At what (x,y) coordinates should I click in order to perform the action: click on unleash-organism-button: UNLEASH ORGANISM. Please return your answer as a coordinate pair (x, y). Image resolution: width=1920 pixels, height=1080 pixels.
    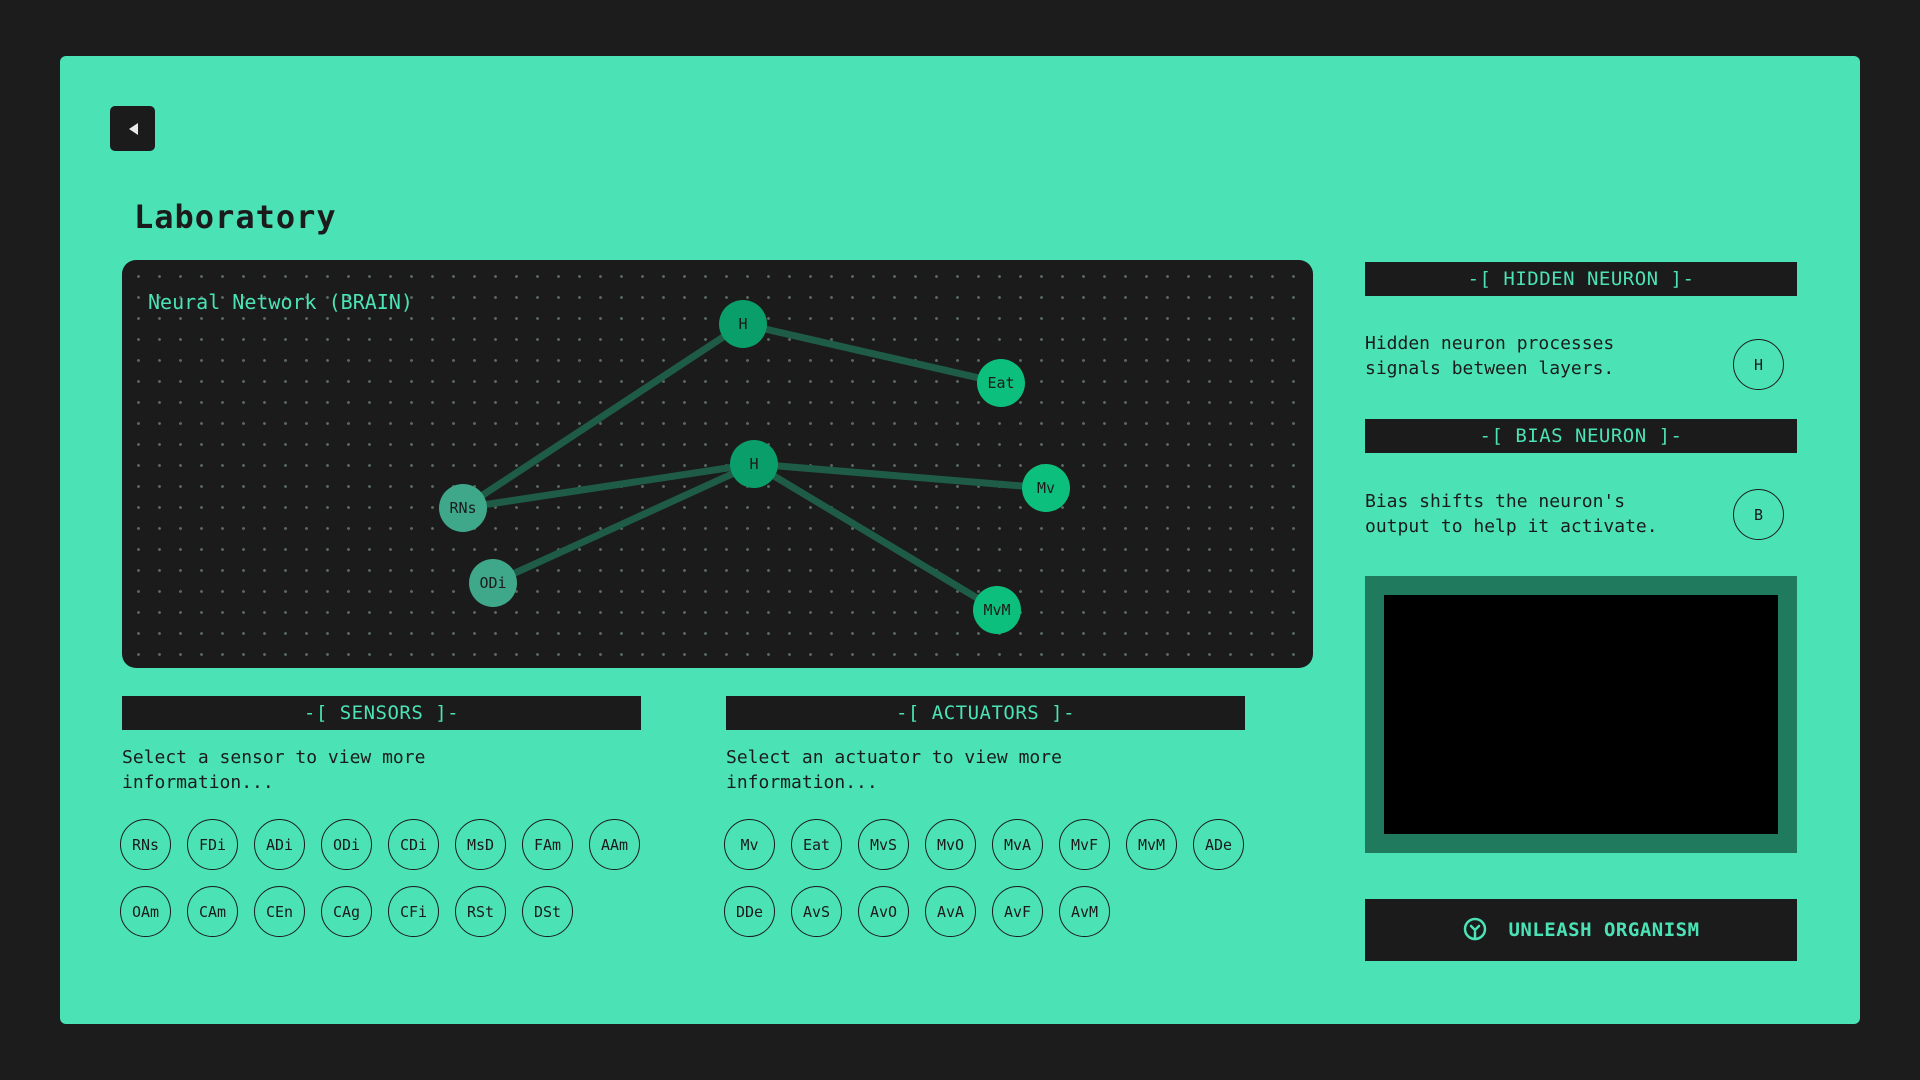
    Looking at the image, I should click on (1581, 930).